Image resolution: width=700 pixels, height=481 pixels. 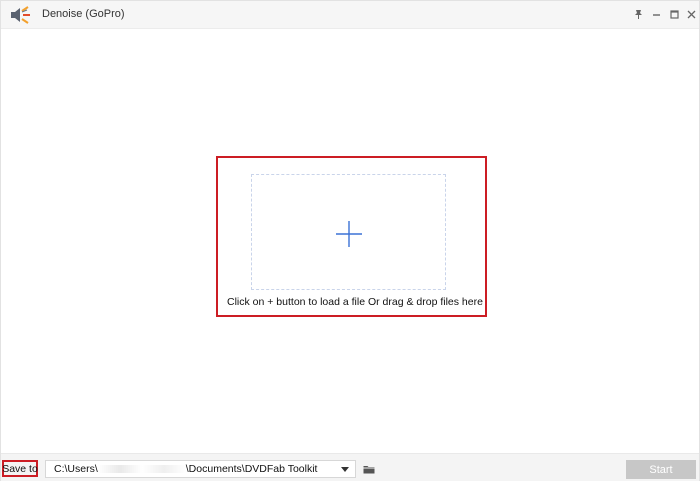 I want to click on window-title: Denoise (GoPro), so click(x=83, y=14).